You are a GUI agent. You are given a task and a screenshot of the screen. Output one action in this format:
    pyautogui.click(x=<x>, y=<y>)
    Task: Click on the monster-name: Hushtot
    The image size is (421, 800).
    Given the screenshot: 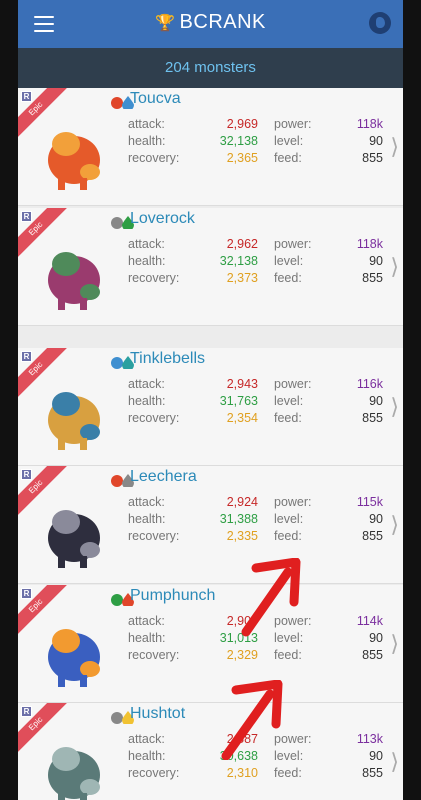 What is the action you would take?
    pyautogui.click(x=157, y=714)
    